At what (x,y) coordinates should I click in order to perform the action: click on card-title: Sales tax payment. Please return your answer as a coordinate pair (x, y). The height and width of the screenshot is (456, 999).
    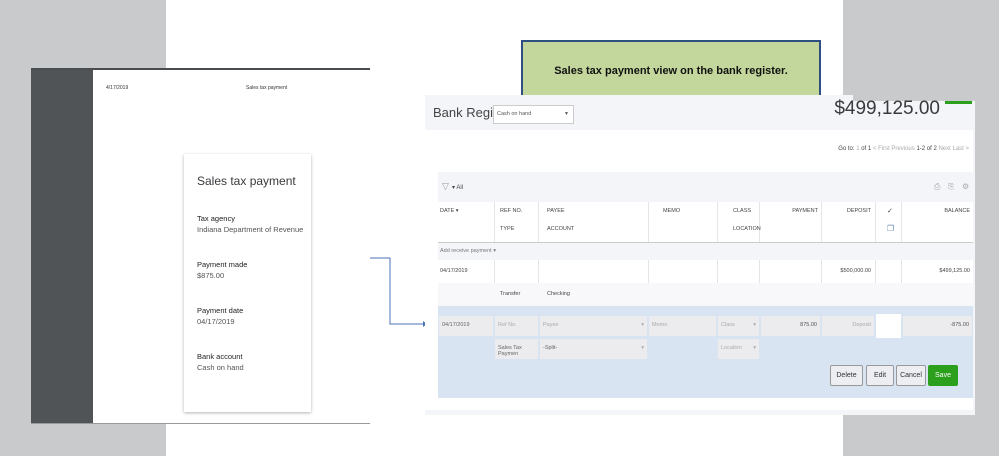
    Looking at the image, I should click on (246, 181).